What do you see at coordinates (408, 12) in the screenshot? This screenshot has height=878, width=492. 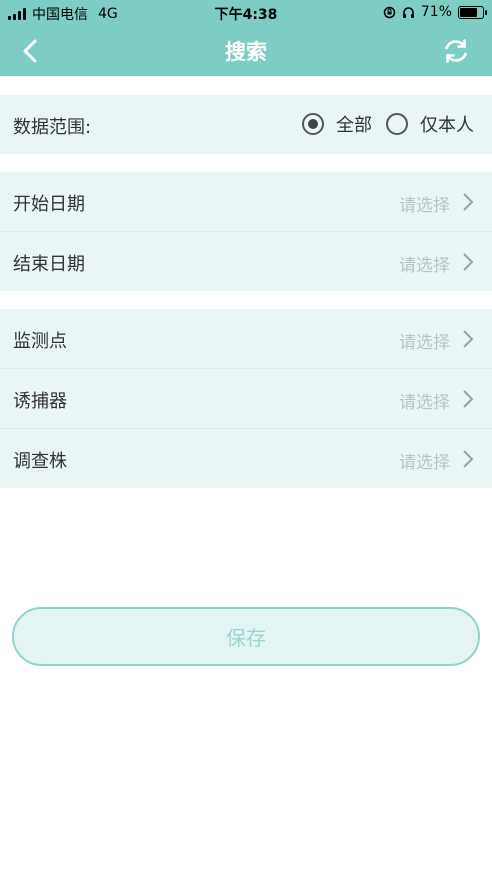 I see `headphones-icon` at bounding box center [408, 12].